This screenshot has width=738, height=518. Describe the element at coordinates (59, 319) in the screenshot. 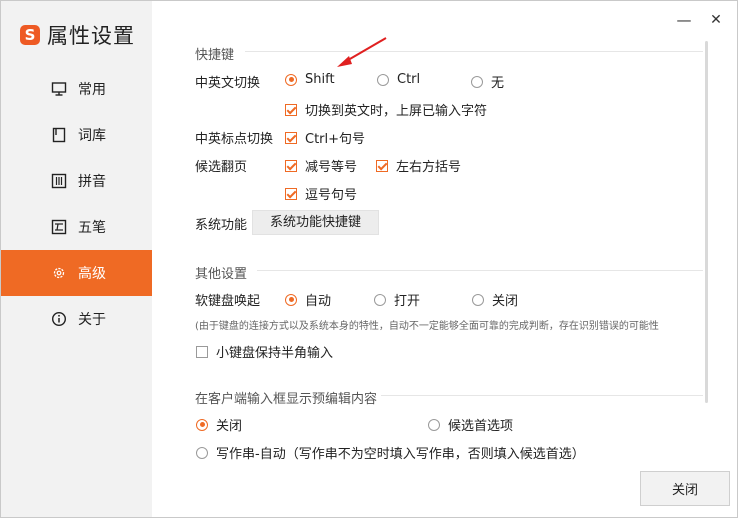

I see `info-icon` at that location.